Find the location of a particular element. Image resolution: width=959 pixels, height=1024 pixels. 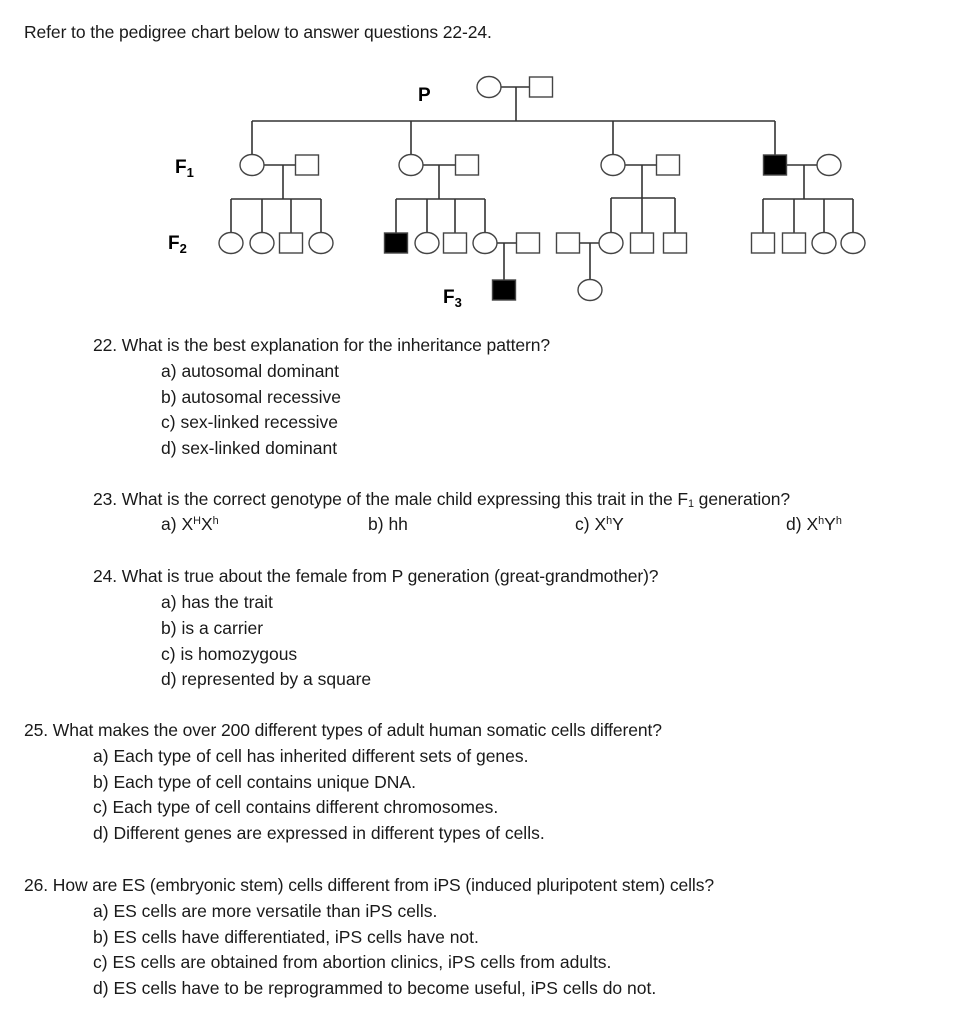

option-text: sex-linked recessive is located at coordinates (259, 422).